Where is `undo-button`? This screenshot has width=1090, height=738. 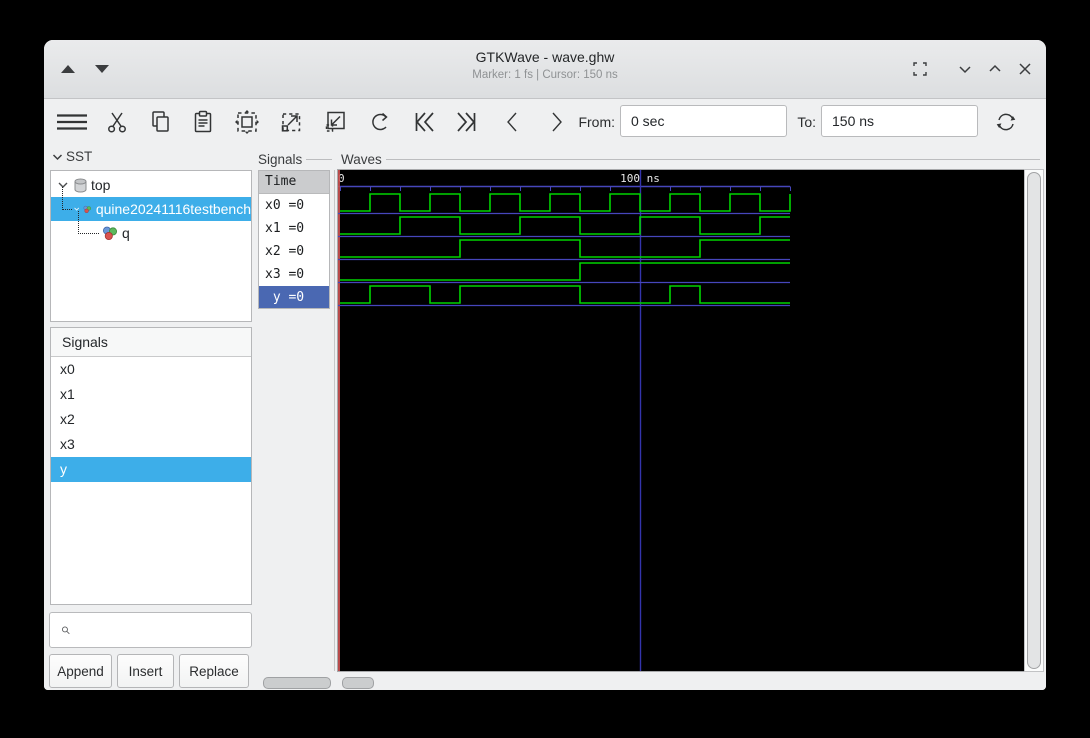
undo-button is located at coordinates (379, 122).